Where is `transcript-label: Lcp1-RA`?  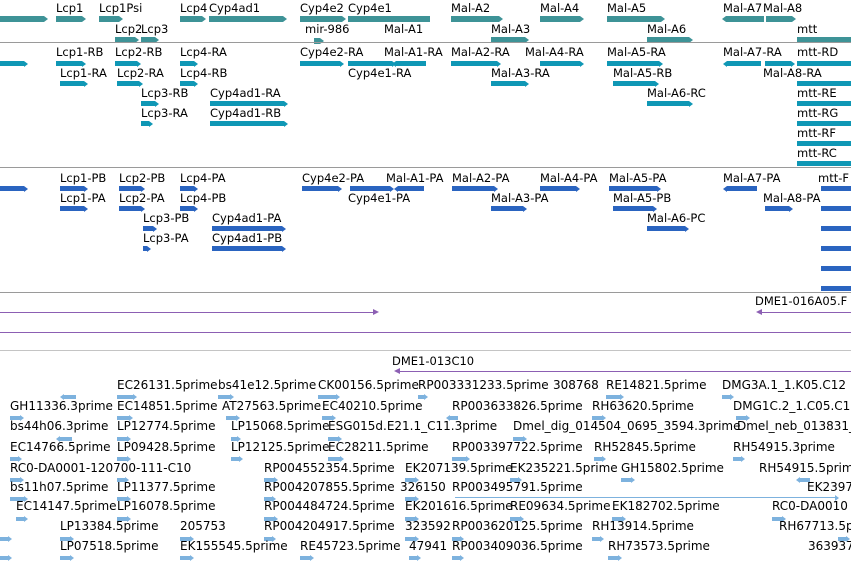 transcript-label: Lcp1-RA is located at coordinates (83, 73).